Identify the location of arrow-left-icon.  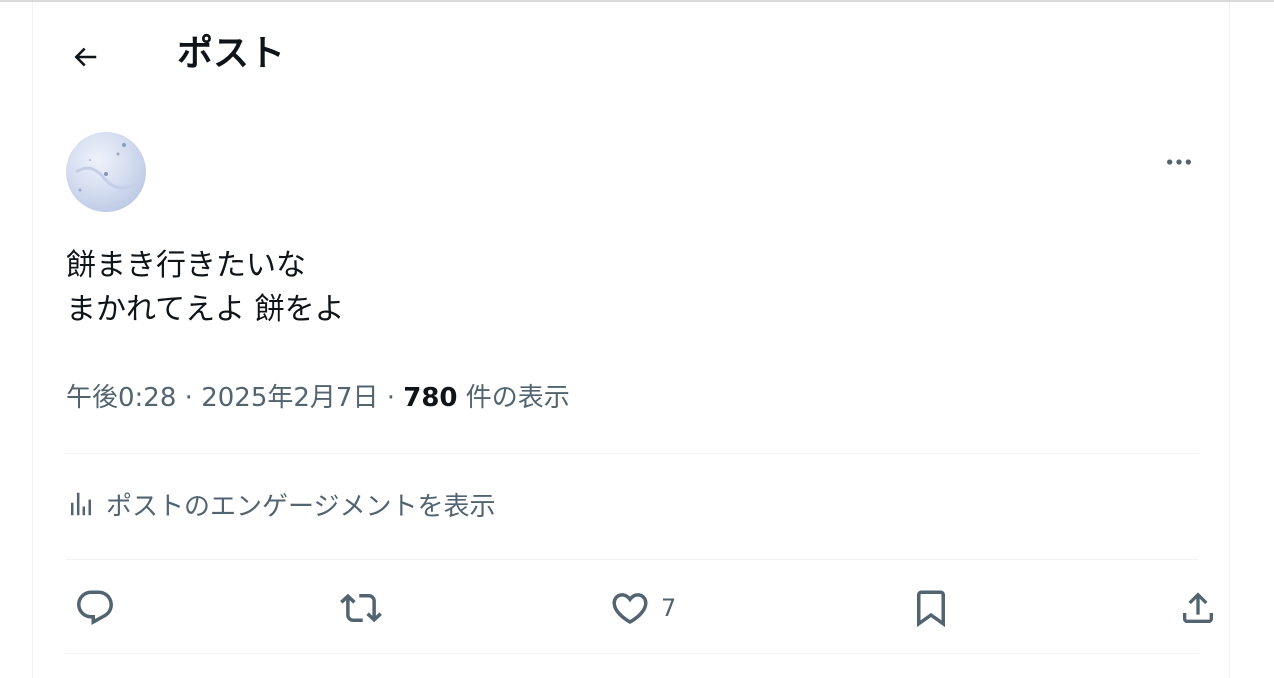
(85, 57).